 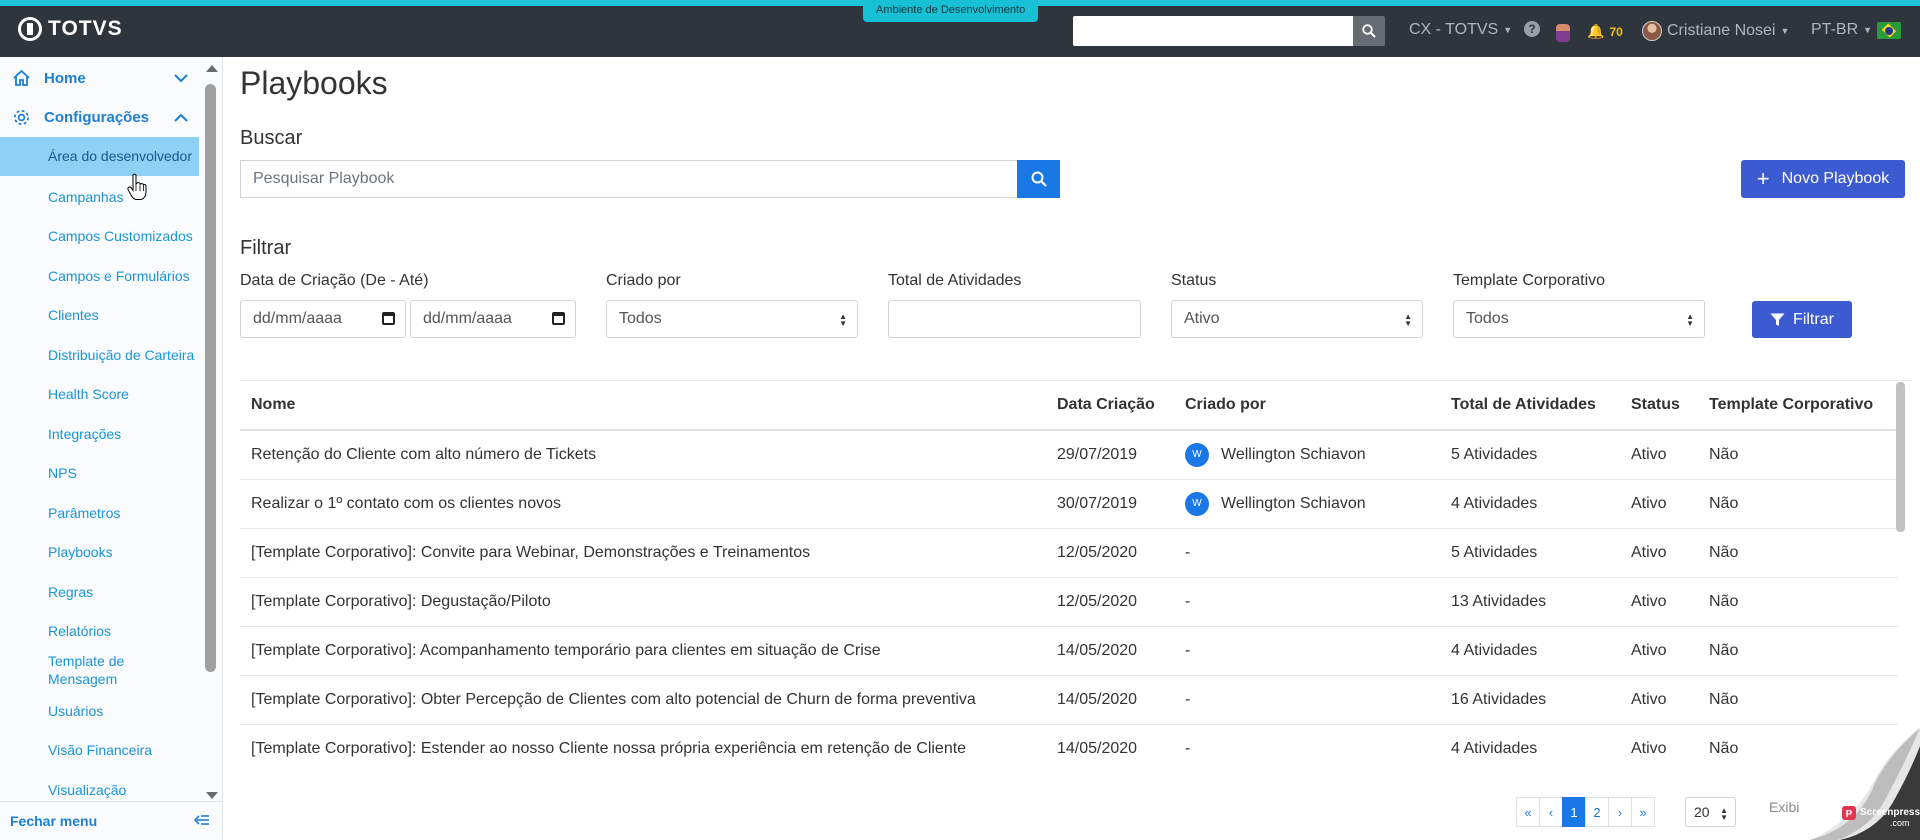 I want to click on page-1-button: 1, so click(x=1574, y=812).